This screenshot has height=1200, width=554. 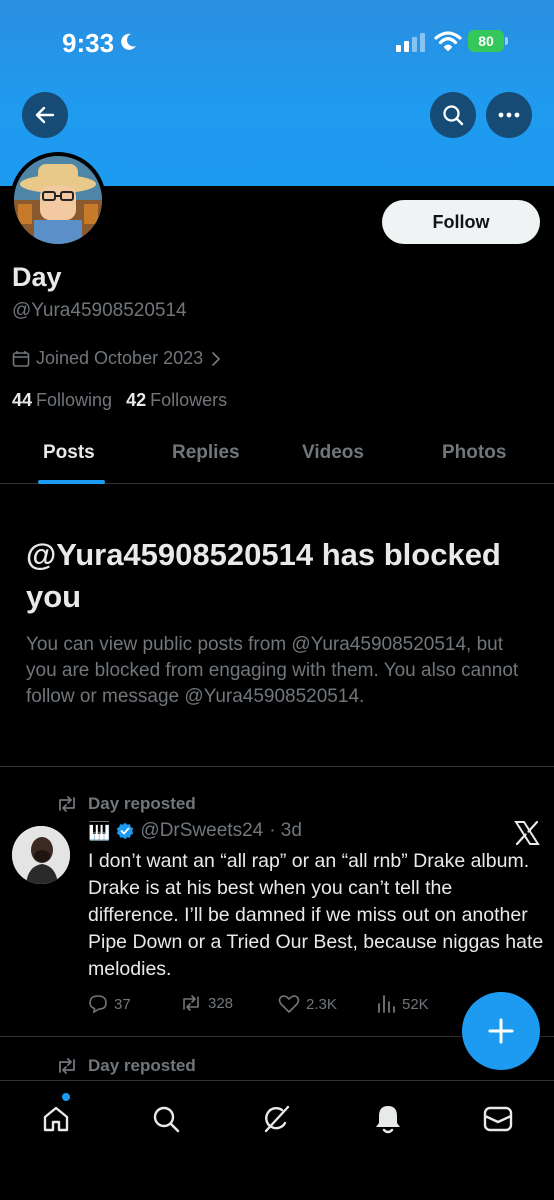 I want to click on battery-level: 80, so click(x=486, y=41).